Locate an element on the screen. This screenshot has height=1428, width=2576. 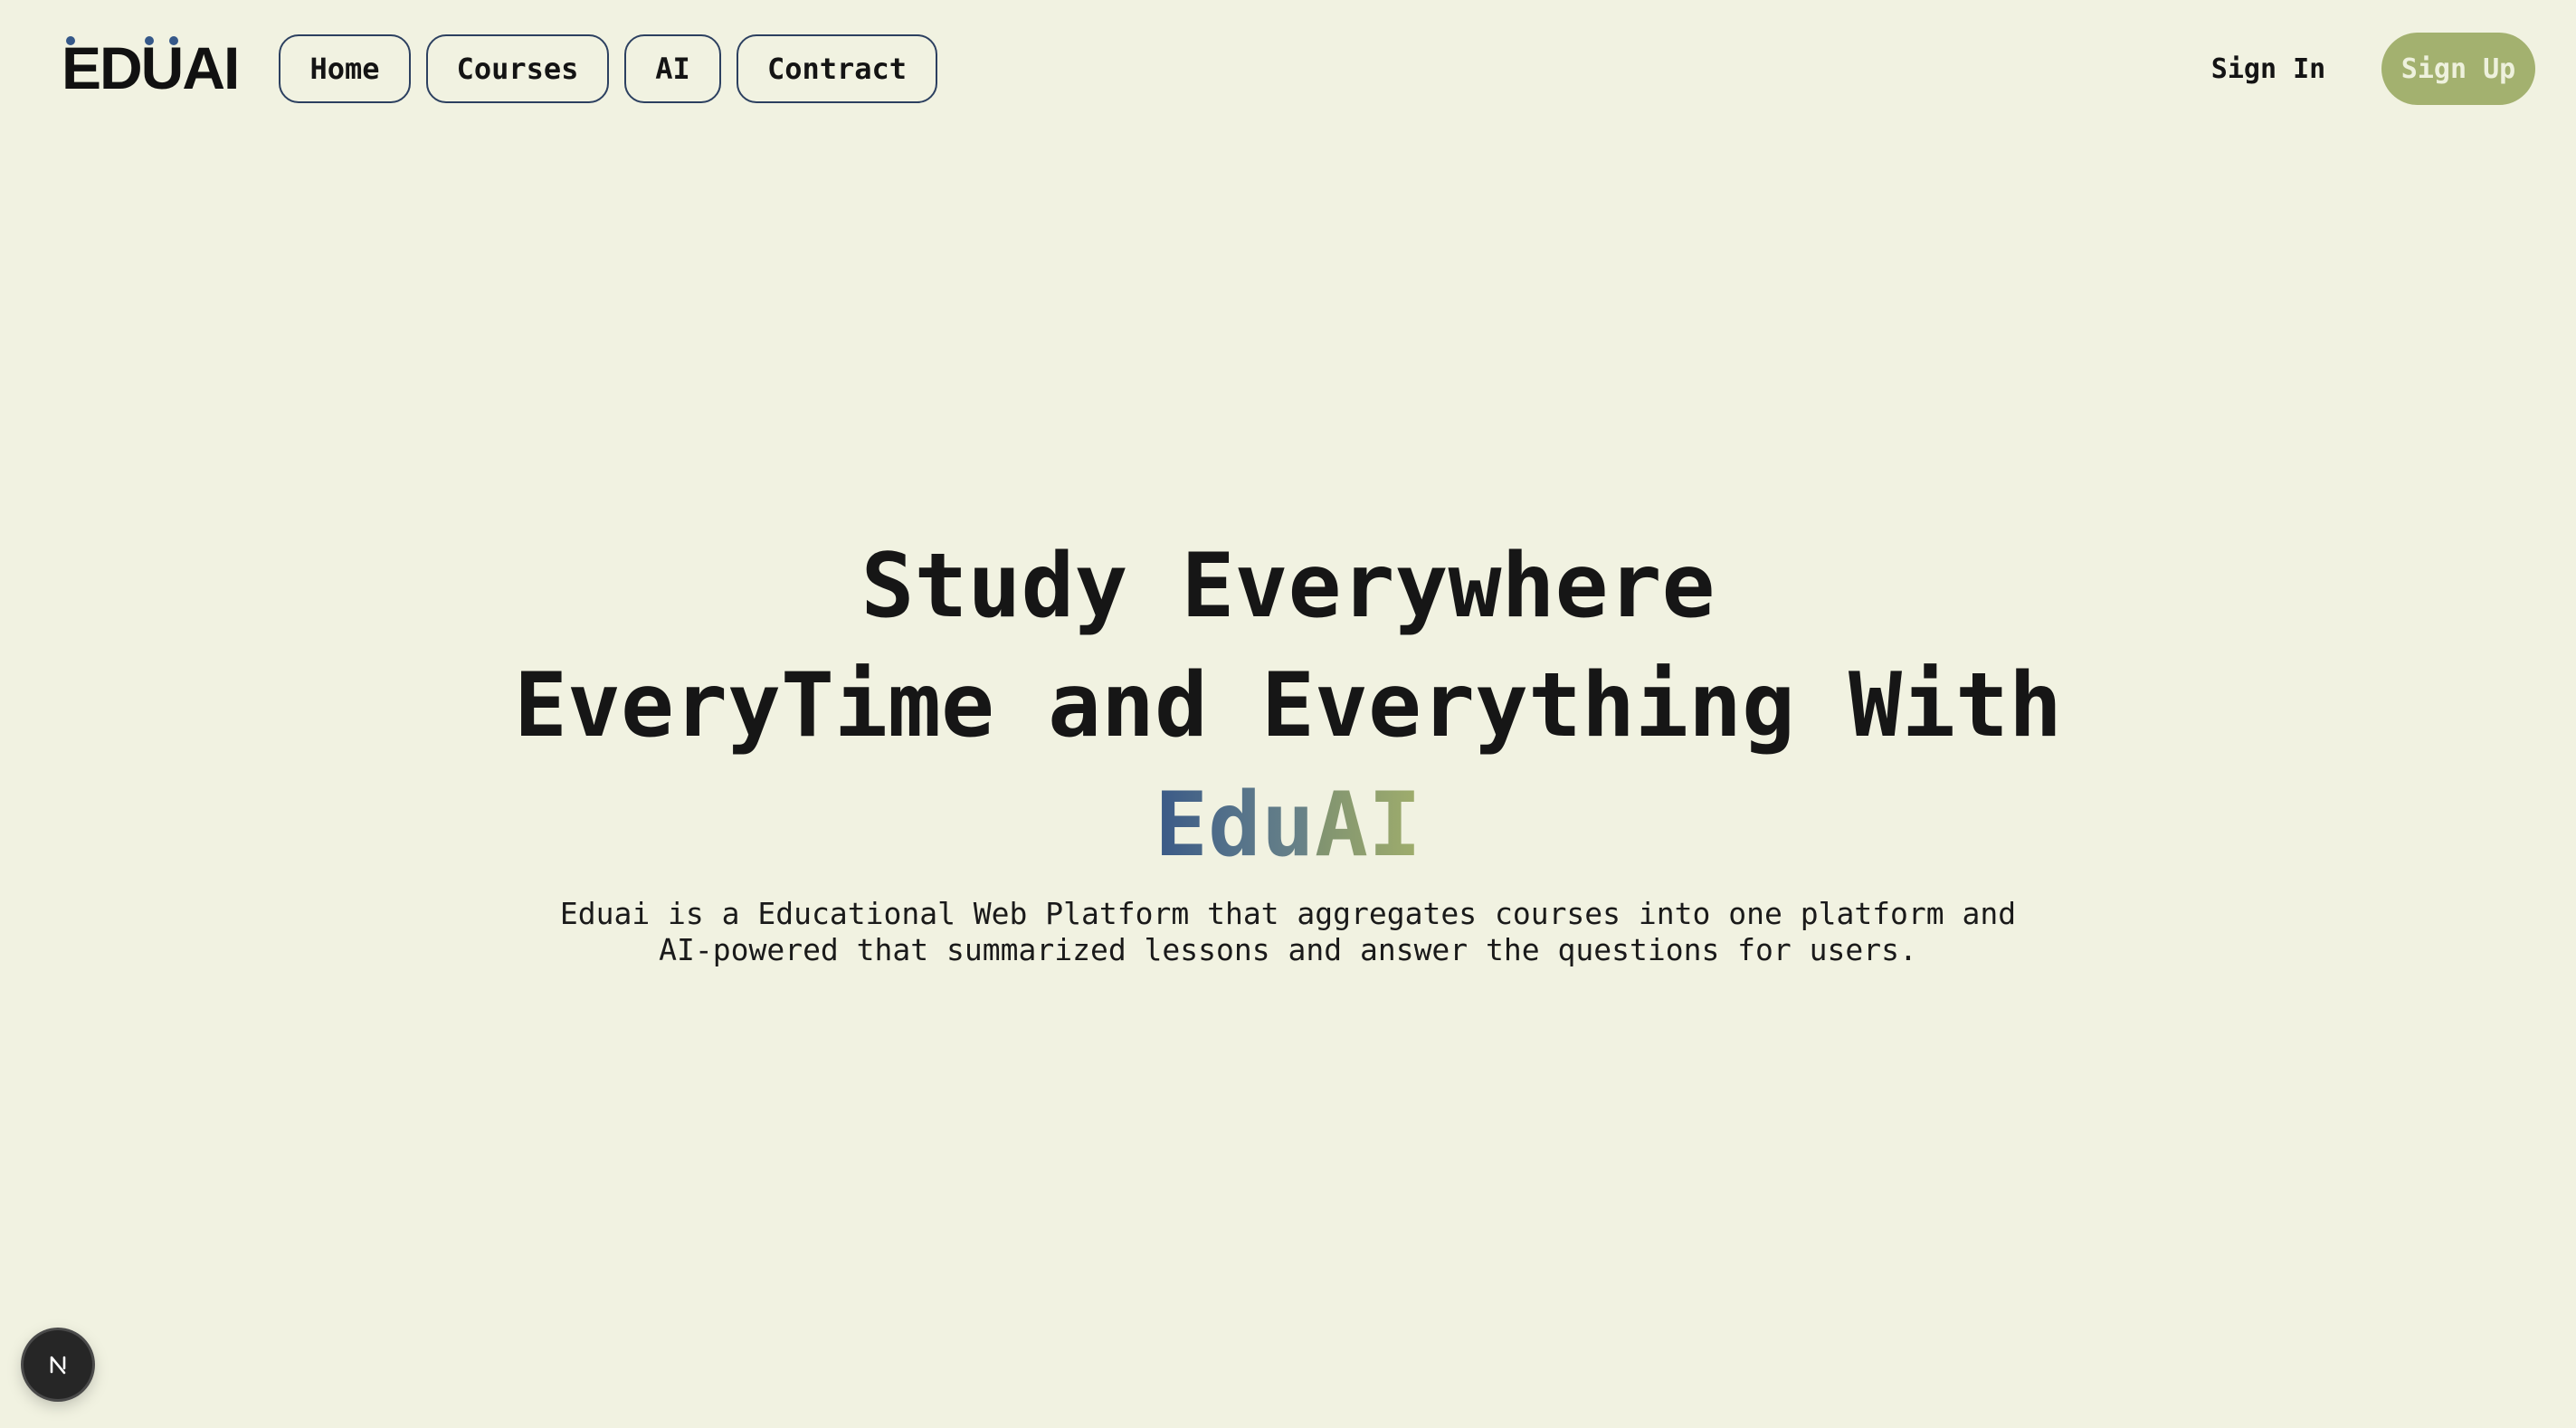
hero-brand-name: EduAI is located at coordinates (1288, 825).